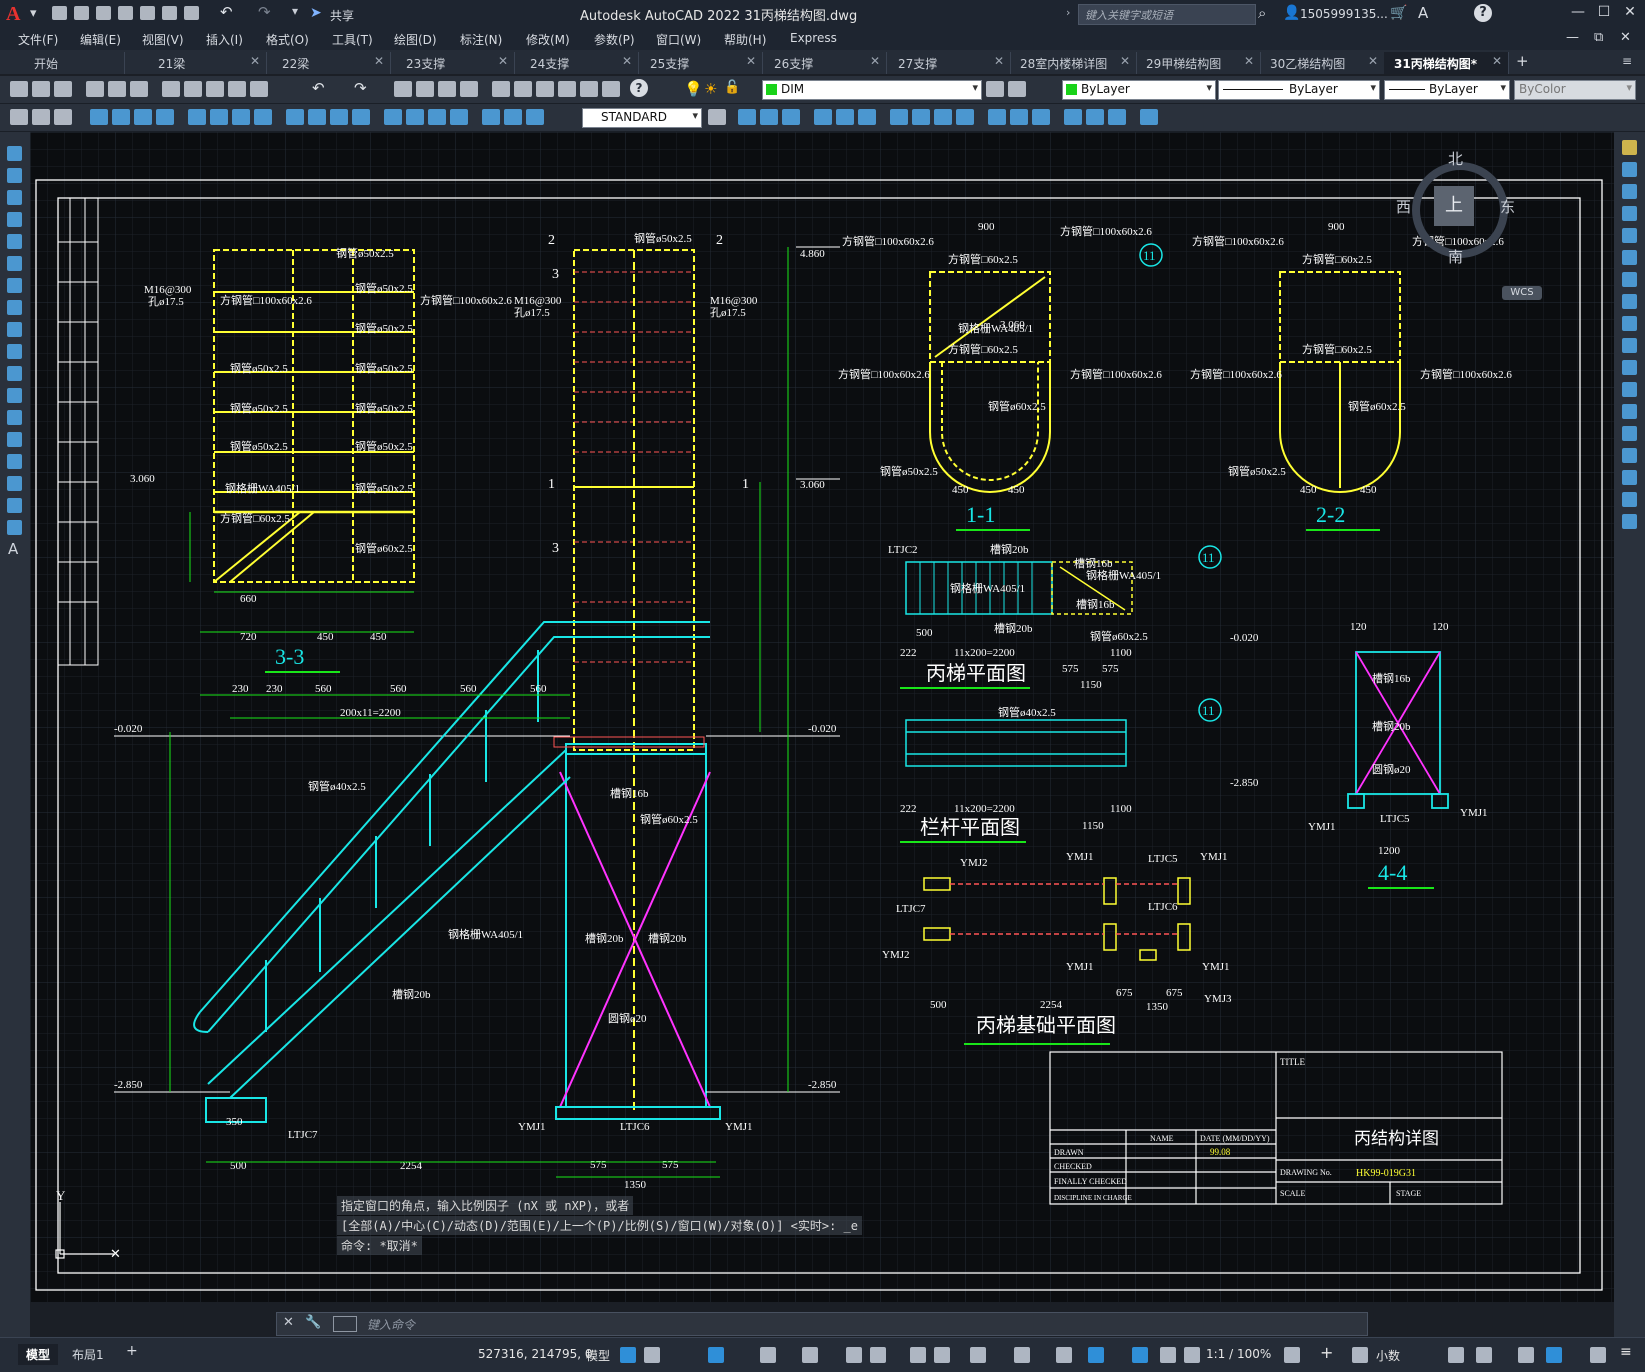 The image size is (1645, 1372). I want to click on annotation-scale-value: 1:1 / 100%, so click(1238, 1354).